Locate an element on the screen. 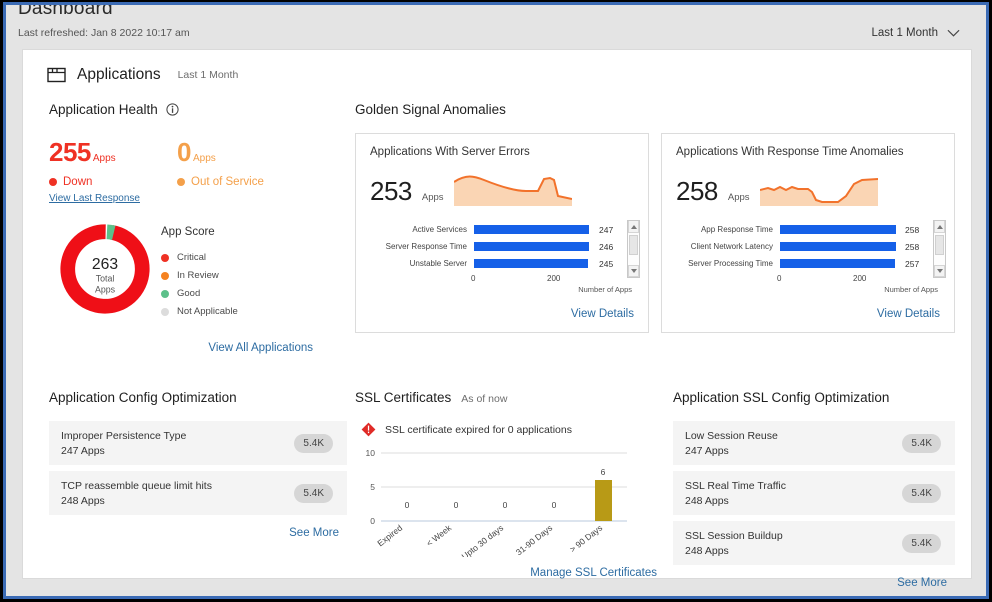  arrow-down-icon is located at coordinates (633, 271).